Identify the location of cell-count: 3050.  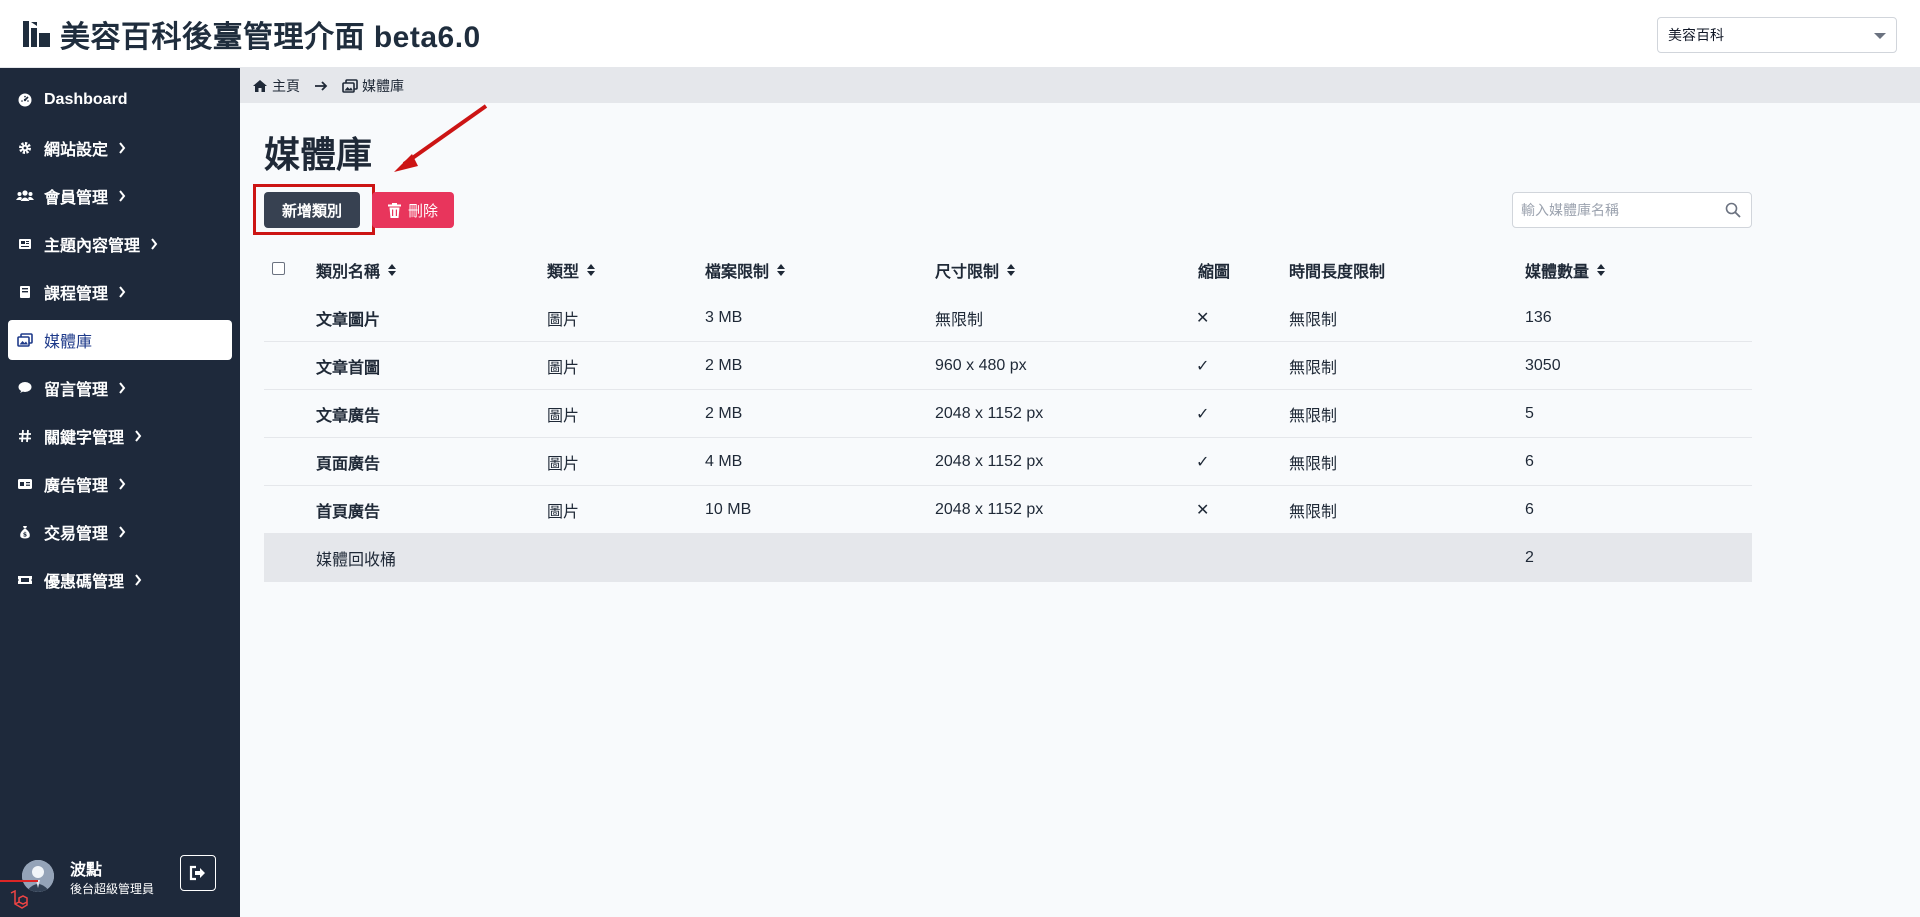
(1543, 365).